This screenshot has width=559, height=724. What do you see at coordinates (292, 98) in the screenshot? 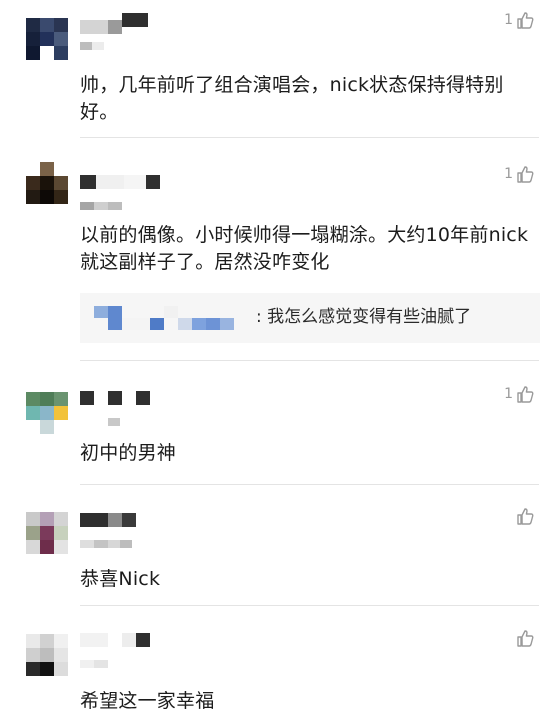
I see `comment-text: 帅，几年前听了组合演唱会，nick状态保持得特别好。` at bounding box center [292, 98].